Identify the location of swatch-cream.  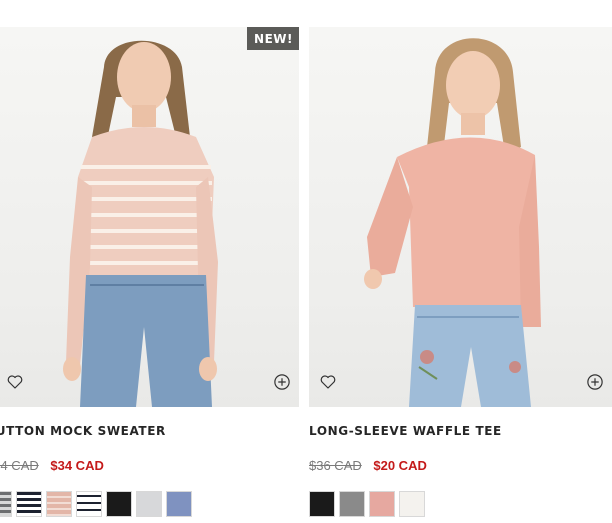
(412, 504).